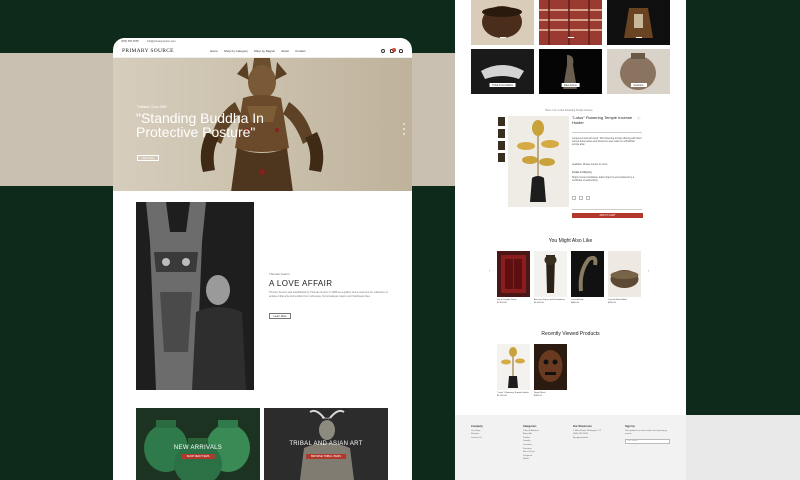 This screenshot has width=800, height=480. I want to click on lotus-holder-image, so click(538, 161).